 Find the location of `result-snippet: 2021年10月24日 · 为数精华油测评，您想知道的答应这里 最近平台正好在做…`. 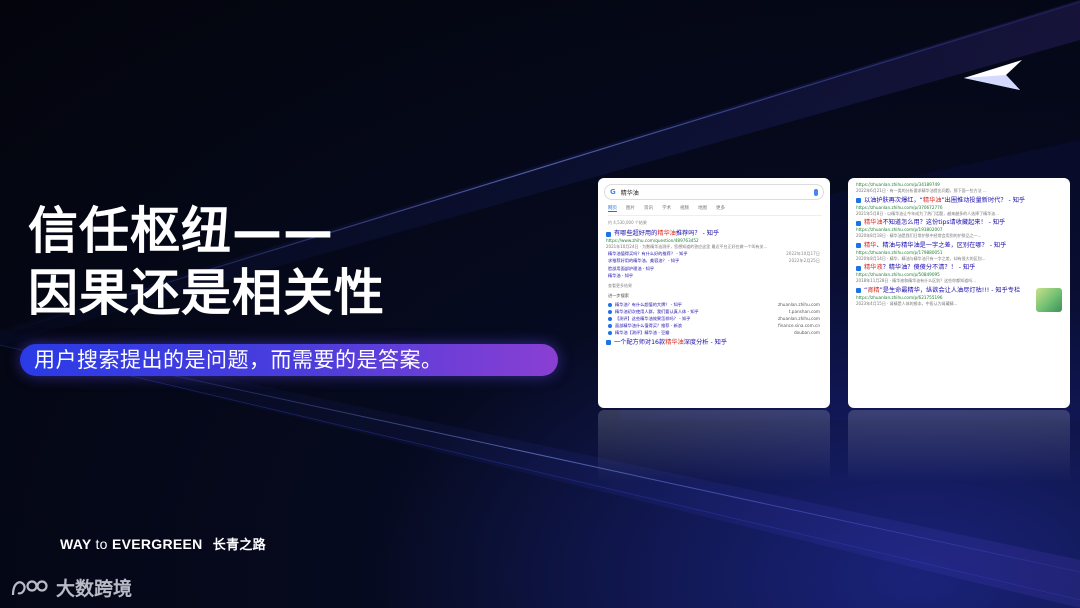

result-snippet: 2021年10月24日 · 为数精华油测评，您想知道的答应这里 最近平台正好在做… is located at coordinates (687, 246).